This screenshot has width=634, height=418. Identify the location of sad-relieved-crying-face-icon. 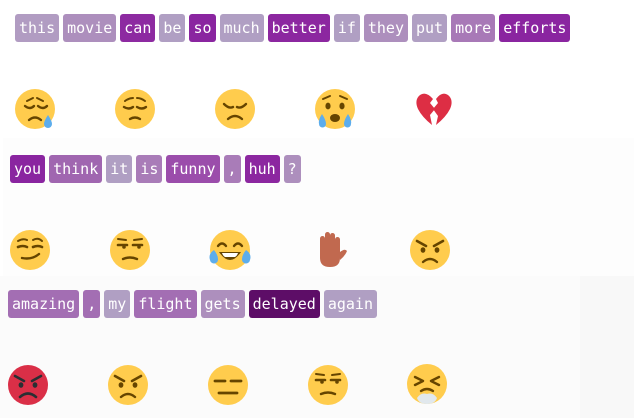
(35, 109).